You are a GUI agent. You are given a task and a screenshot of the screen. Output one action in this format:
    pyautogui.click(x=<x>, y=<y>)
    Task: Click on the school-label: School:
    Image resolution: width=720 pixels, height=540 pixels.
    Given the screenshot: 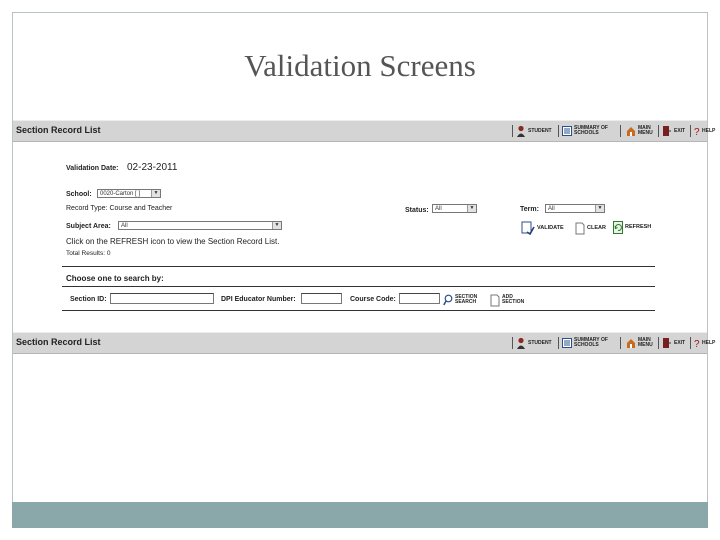 What is the action you would take?
    pyautogui.click(x=79, y=194)
    